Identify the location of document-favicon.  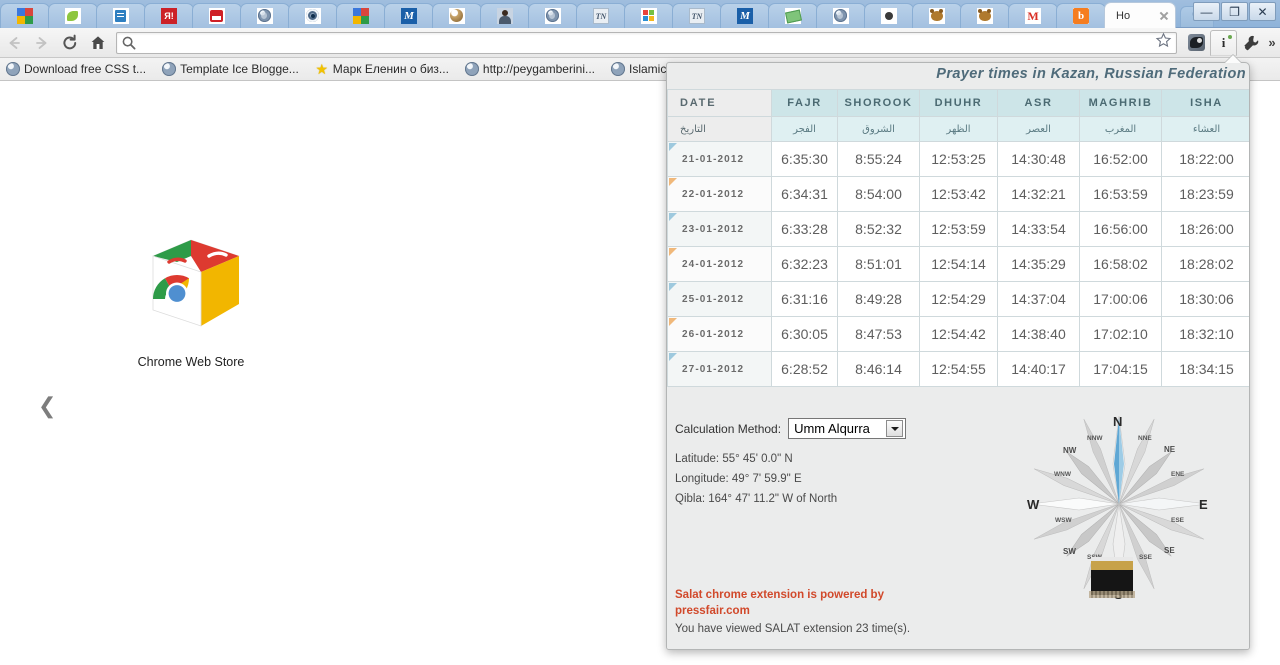
(121, 16).